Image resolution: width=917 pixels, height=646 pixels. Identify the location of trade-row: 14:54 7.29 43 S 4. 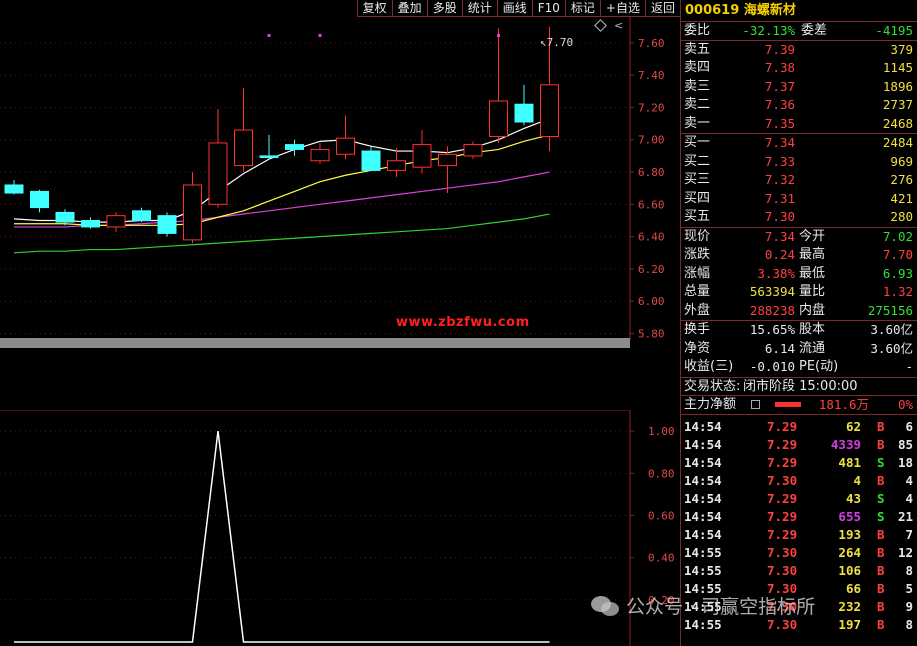
(799, 499).